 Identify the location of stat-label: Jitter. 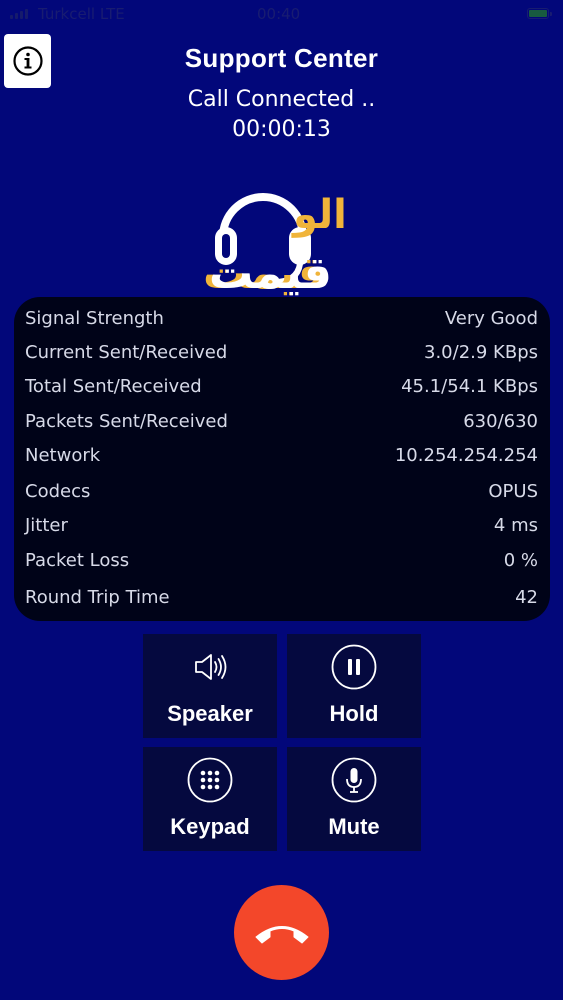
(46, 525).